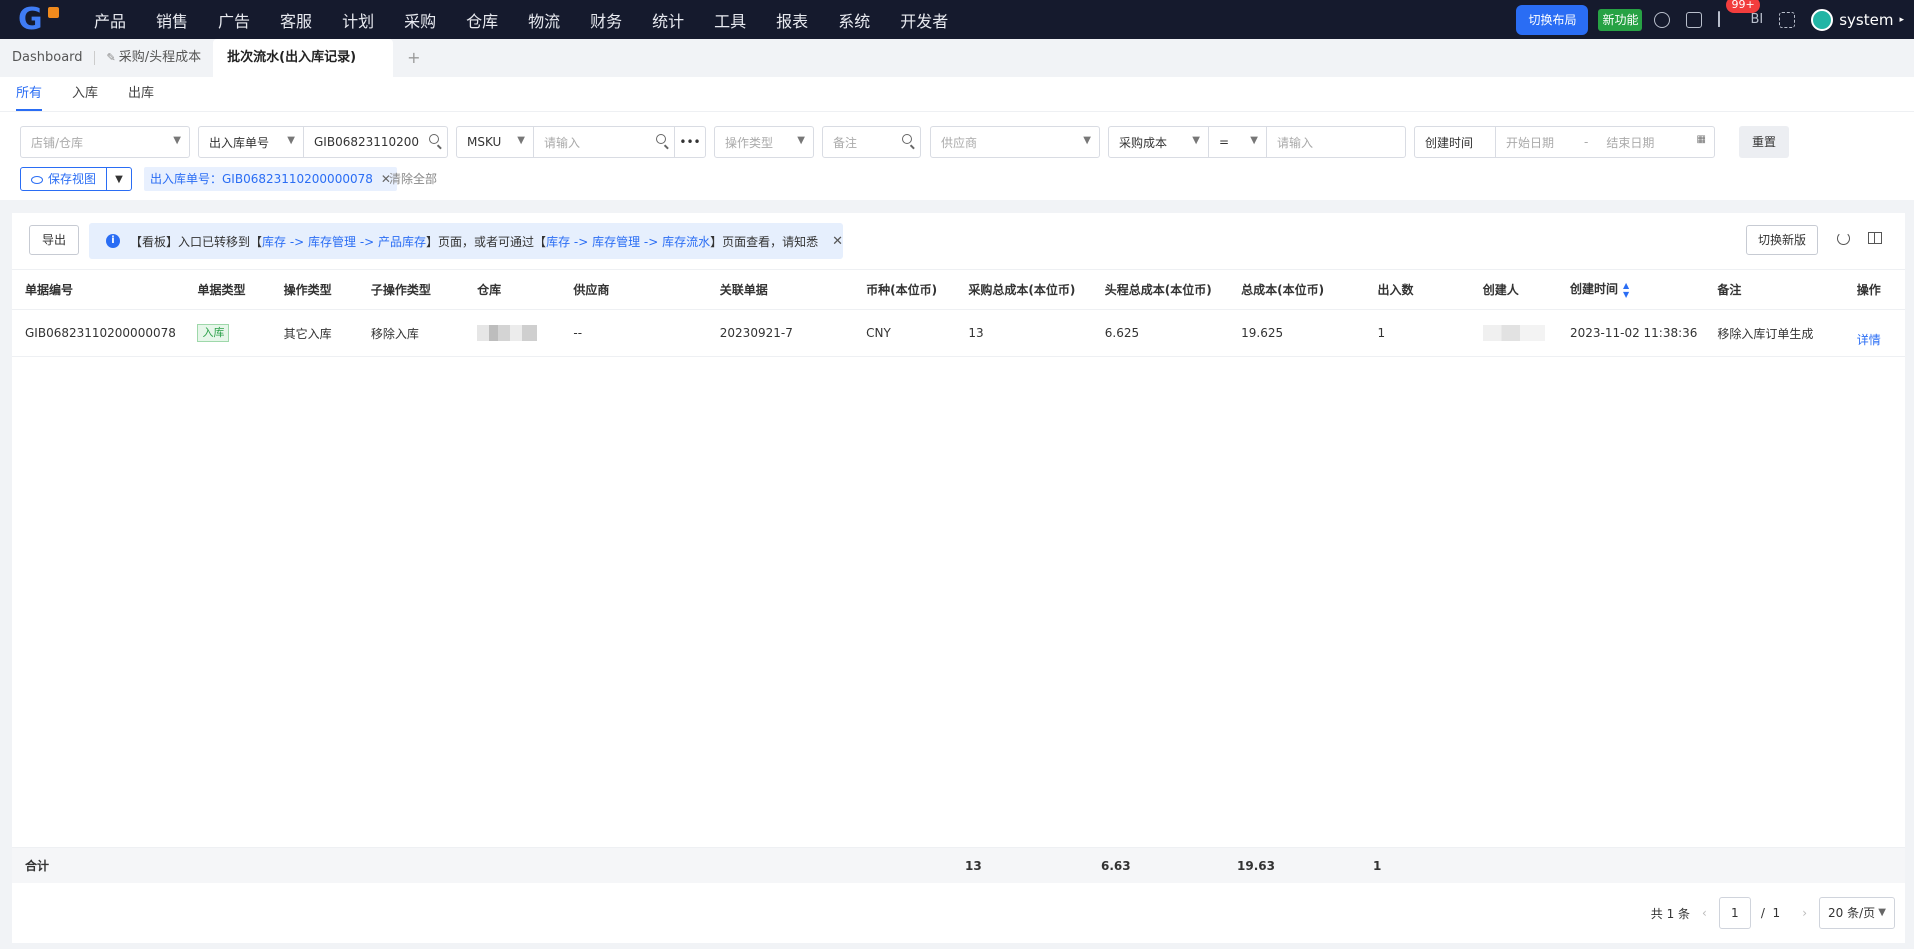 This screenshot has width=1914, height=949. Describe the element at coordinates (64, 179) in the screenshot. I see `save-view-button: 保存视图` at that location.